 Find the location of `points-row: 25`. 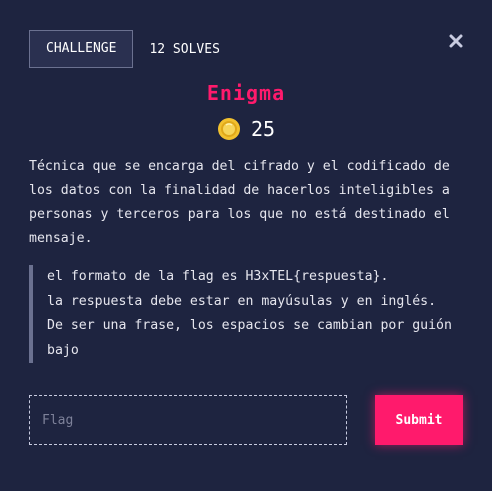

points-row: 25 is located at coordinates (246, 129).